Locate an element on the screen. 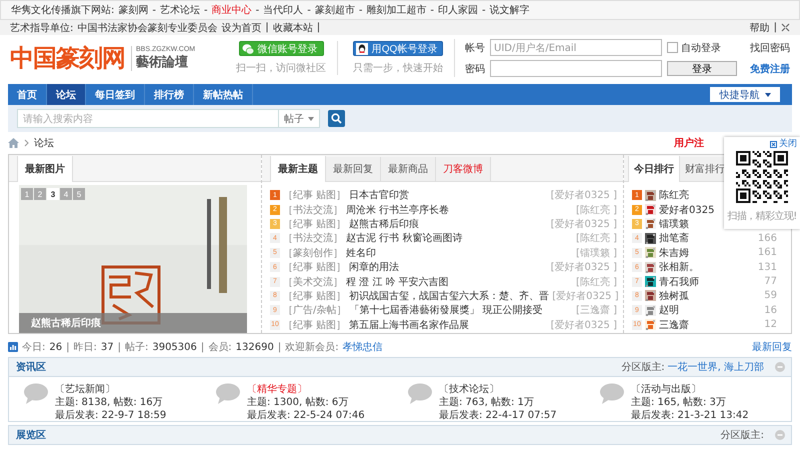 The height and width of the screenshot is (450, 800). help-link: 帮助 is located at coordinates (760, 27).